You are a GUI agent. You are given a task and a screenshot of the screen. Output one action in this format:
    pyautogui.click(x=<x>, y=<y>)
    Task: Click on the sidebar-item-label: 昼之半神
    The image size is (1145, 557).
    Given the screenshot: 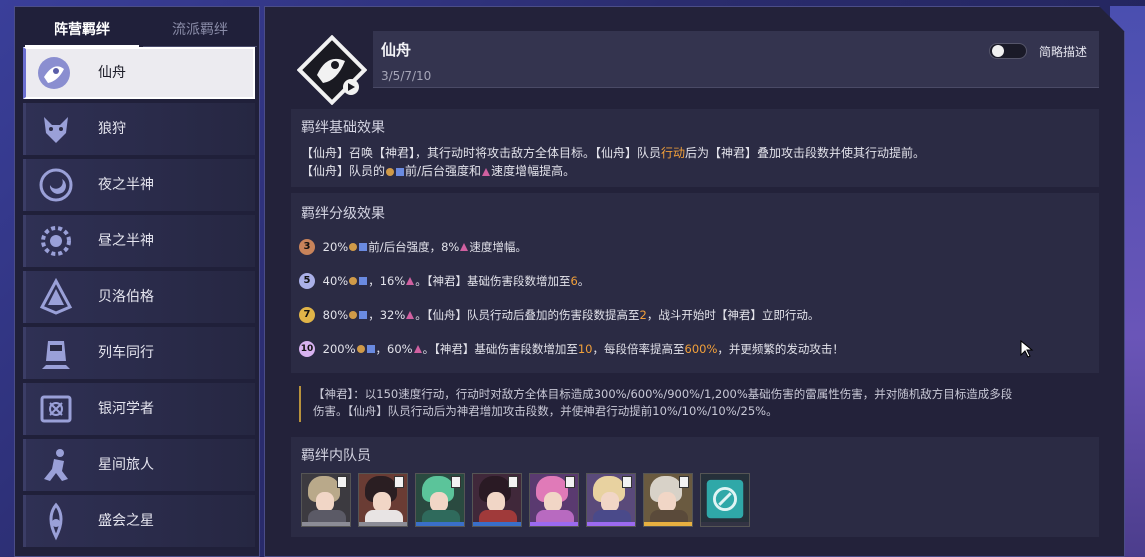 What is the action you would take?
    pyautogui.click(x=126, y=241)
    